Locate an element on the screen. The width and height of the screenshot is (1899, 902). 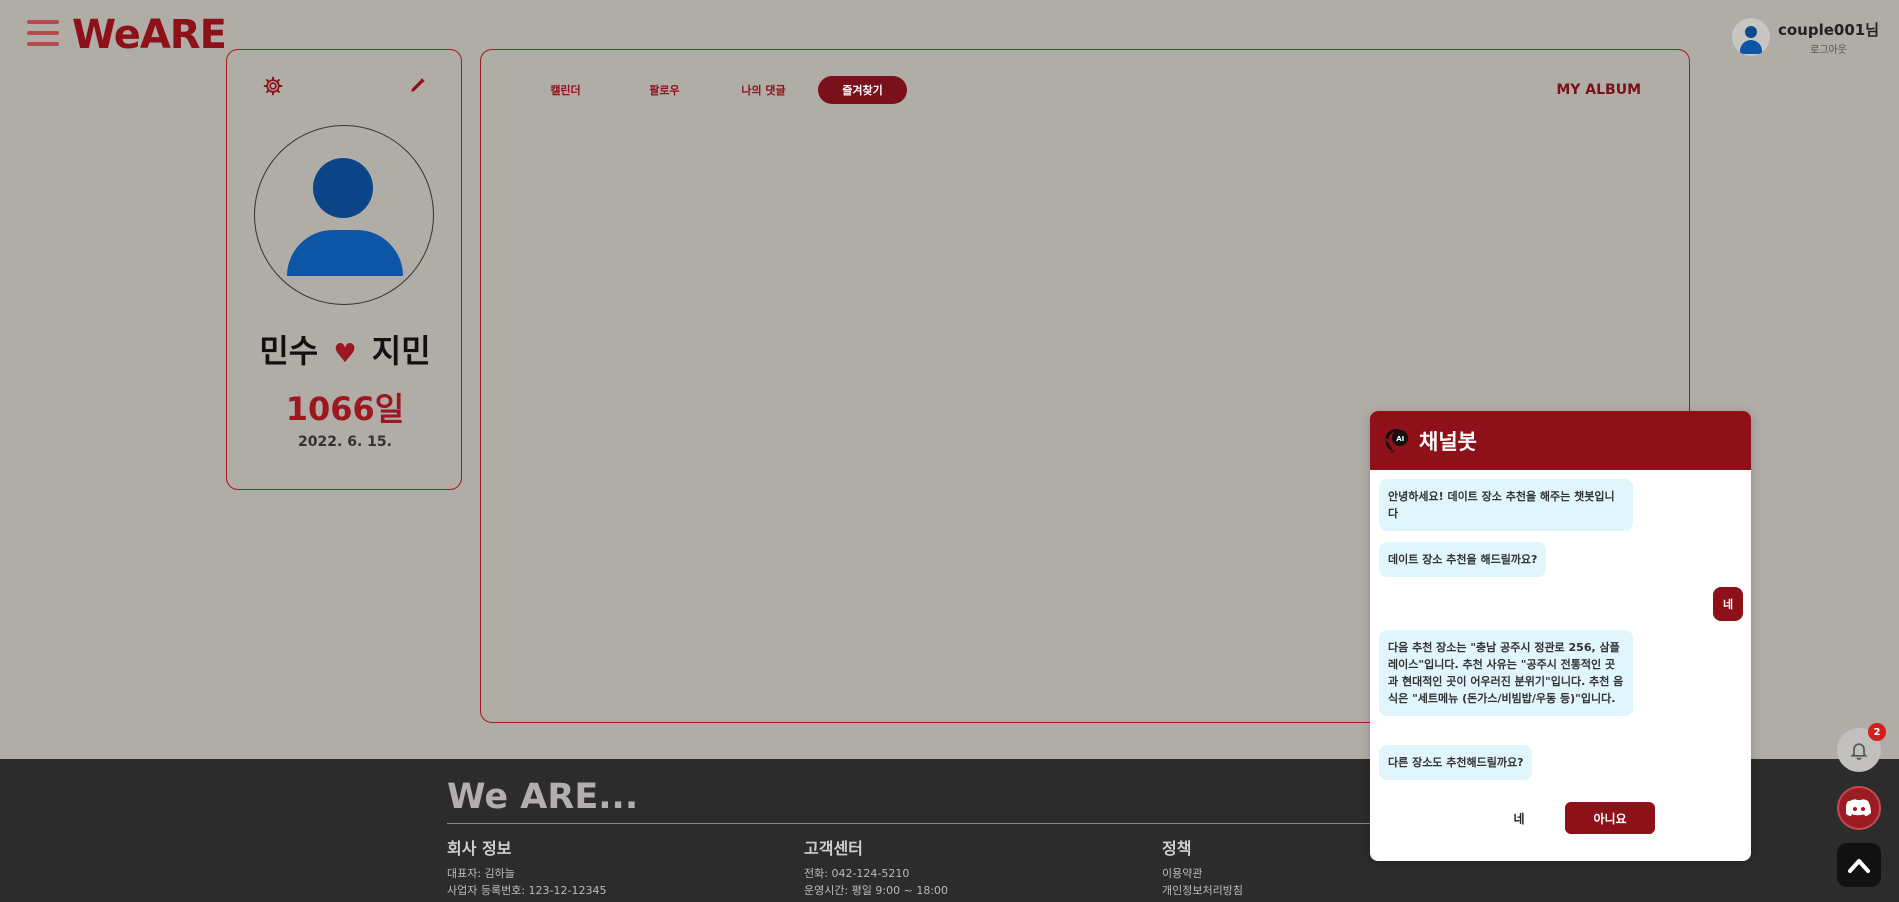
user-name: couple001님 is located at coordinates (1828, 29).